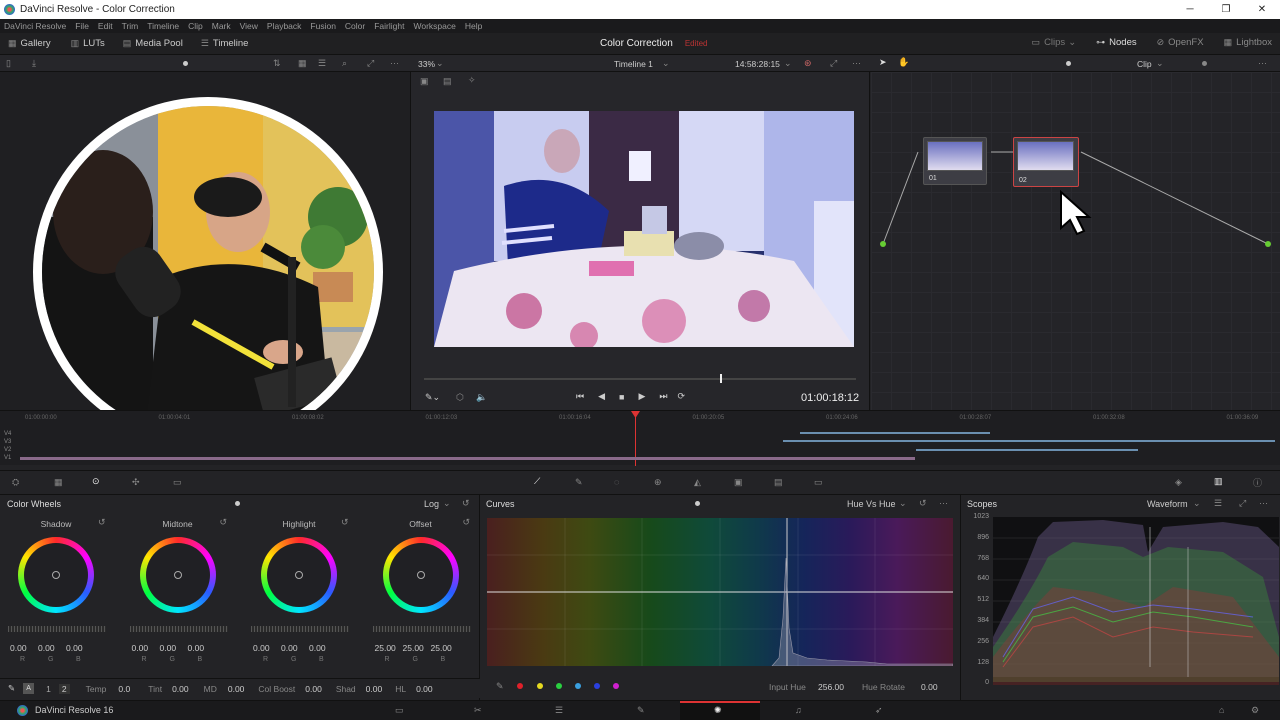 The width and height of the screenshot is (1280, 720). I want to click on minimize-button: ─, so click(1190, 9).